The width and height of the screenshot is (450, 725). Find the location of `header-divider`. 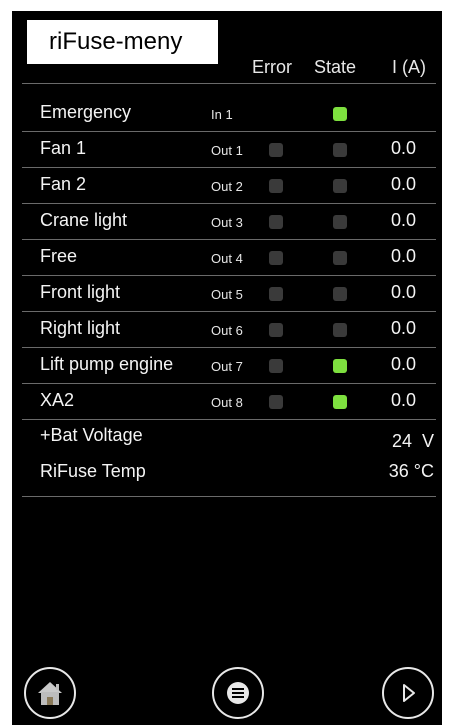

header-divider is located at coordinates (229, 83).